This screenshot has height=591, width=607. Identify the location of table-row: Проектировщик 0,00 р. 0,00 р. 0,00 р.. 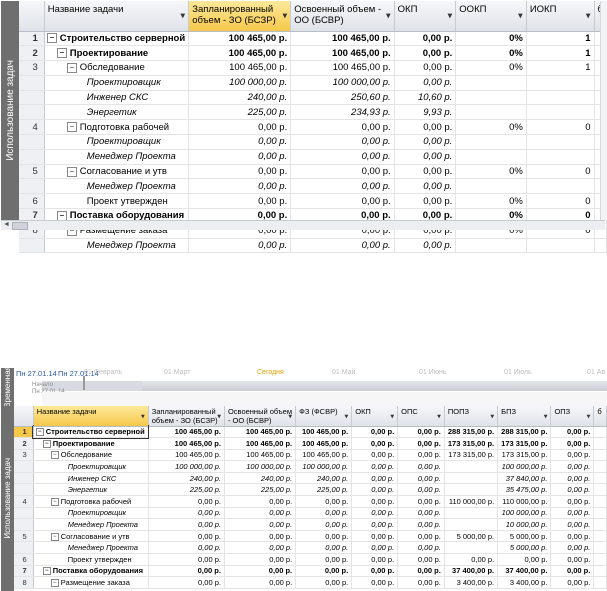
(313, 142).